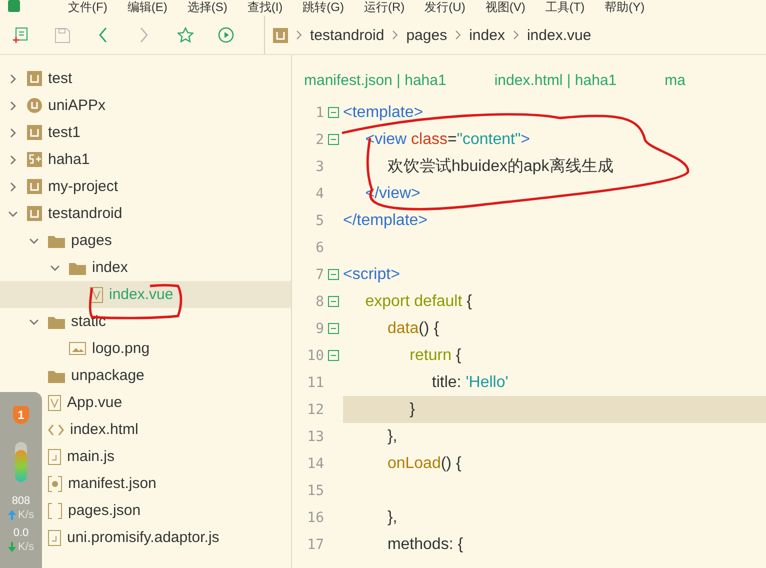 This screenshot has width=766, height=568. I want to click on tree-item: test1, so click(145, 132).